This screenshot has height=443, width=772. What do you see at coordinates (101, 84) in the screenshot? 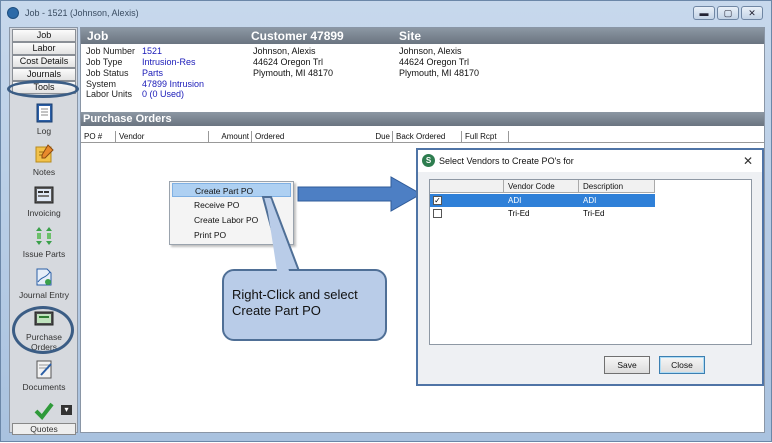
I see `system-label: System` at bounding box center [101, 84].